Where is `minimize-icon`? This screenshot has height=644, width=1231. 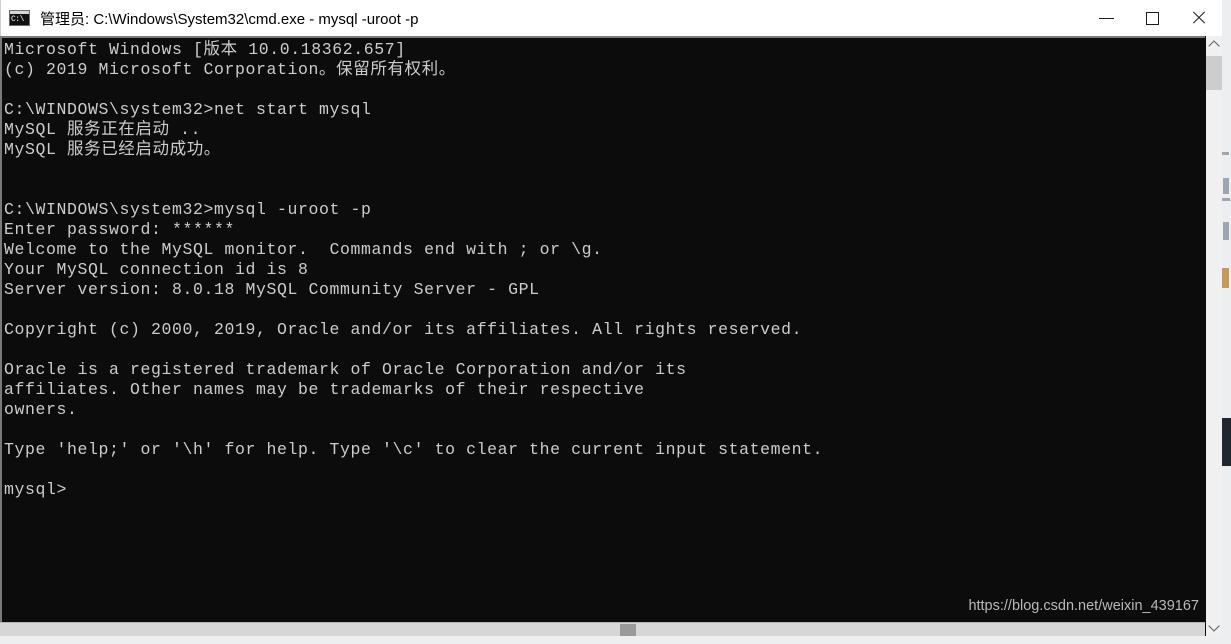
minimize-icon is located at coordinates (1106, 18).